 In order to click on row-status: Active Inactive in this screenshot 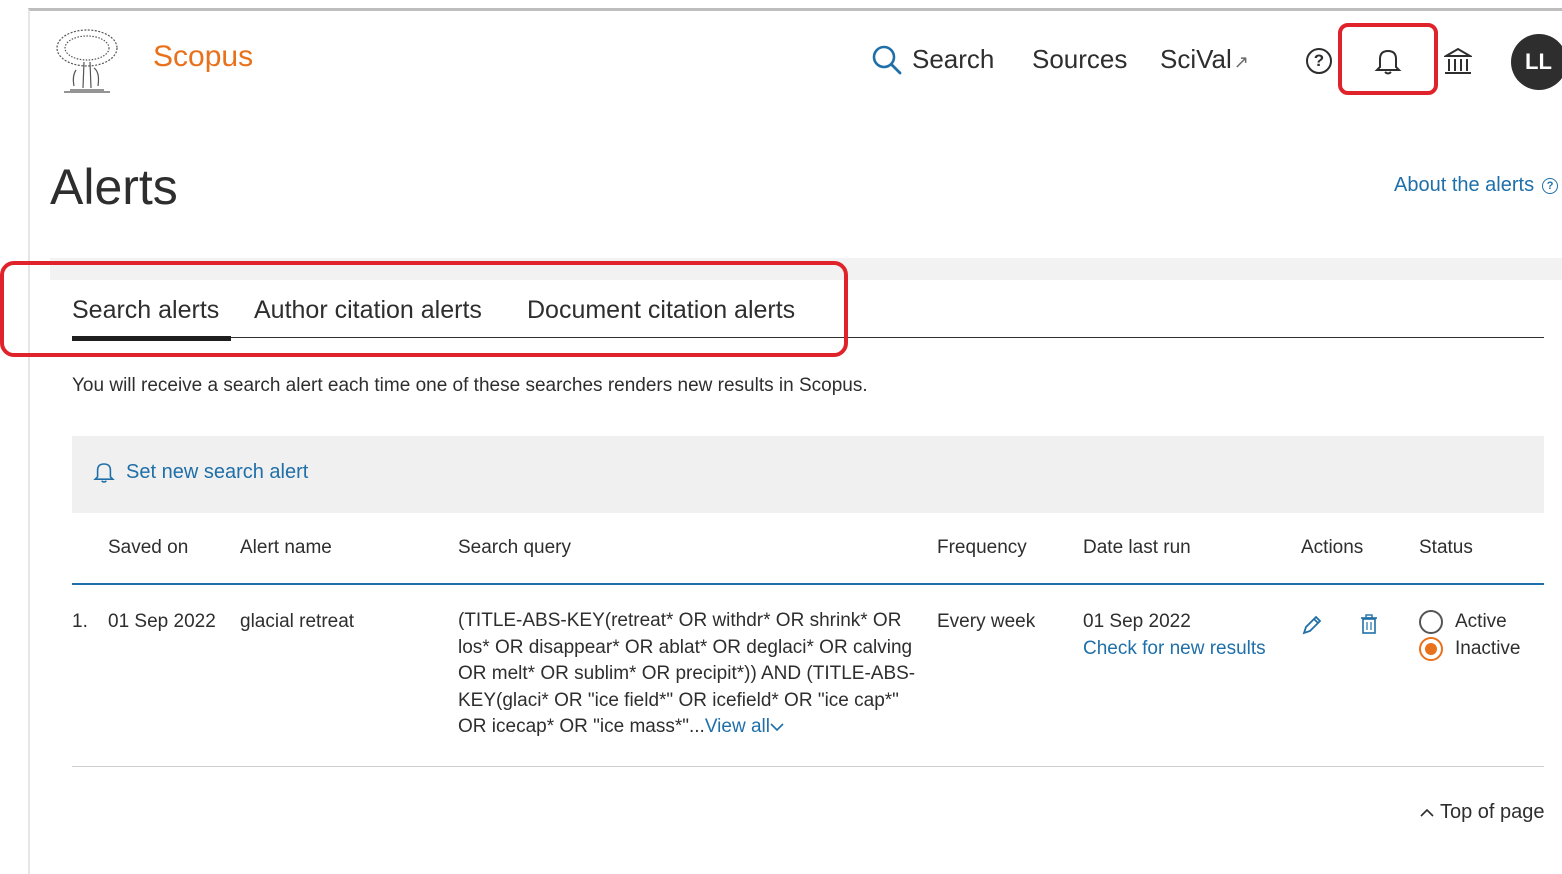, I will do `click(1469, 635)`.